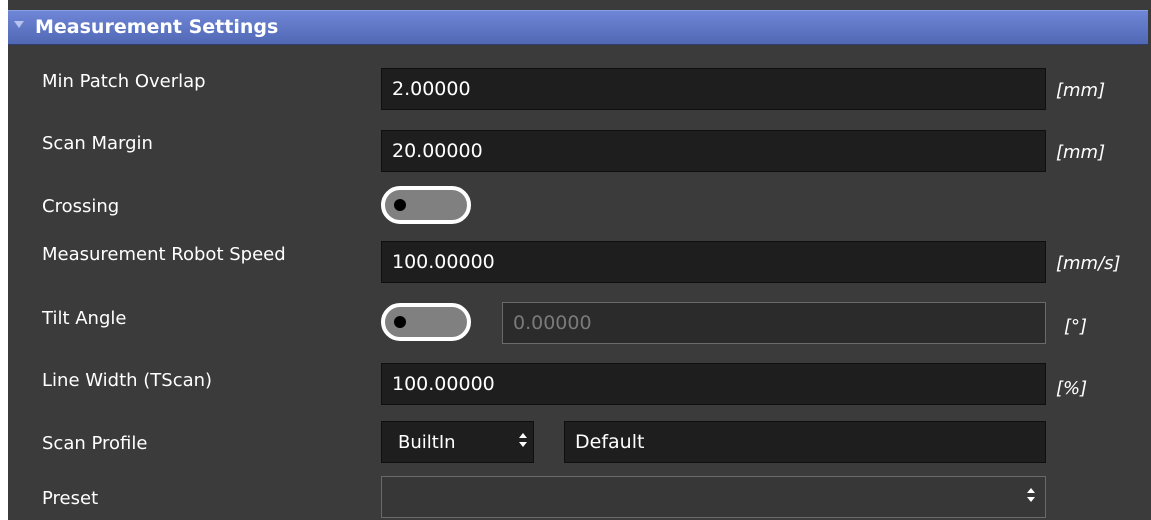 The width and height of the screenshot is (1151, 520). What do you see at coordinates (713, 262) in the screenshot?
I see `robot-speed-input: 100.00000` at bounding box center [713, 262].